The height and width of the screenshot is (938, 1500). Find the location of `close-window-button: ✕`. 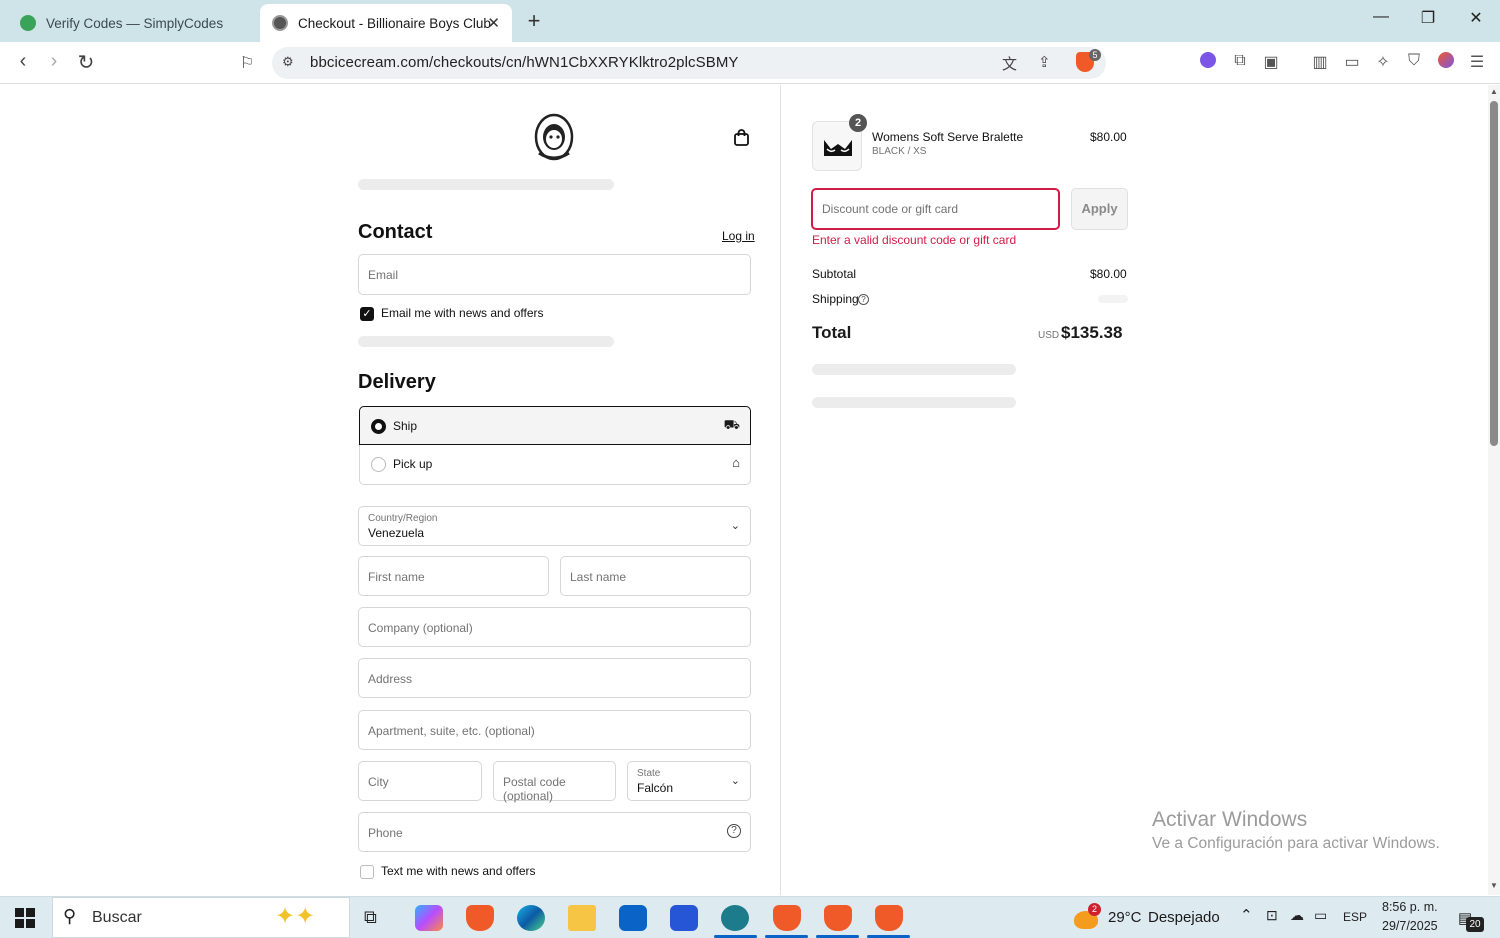

close-window-button: ✕ is located at coordinates (1476, 18).